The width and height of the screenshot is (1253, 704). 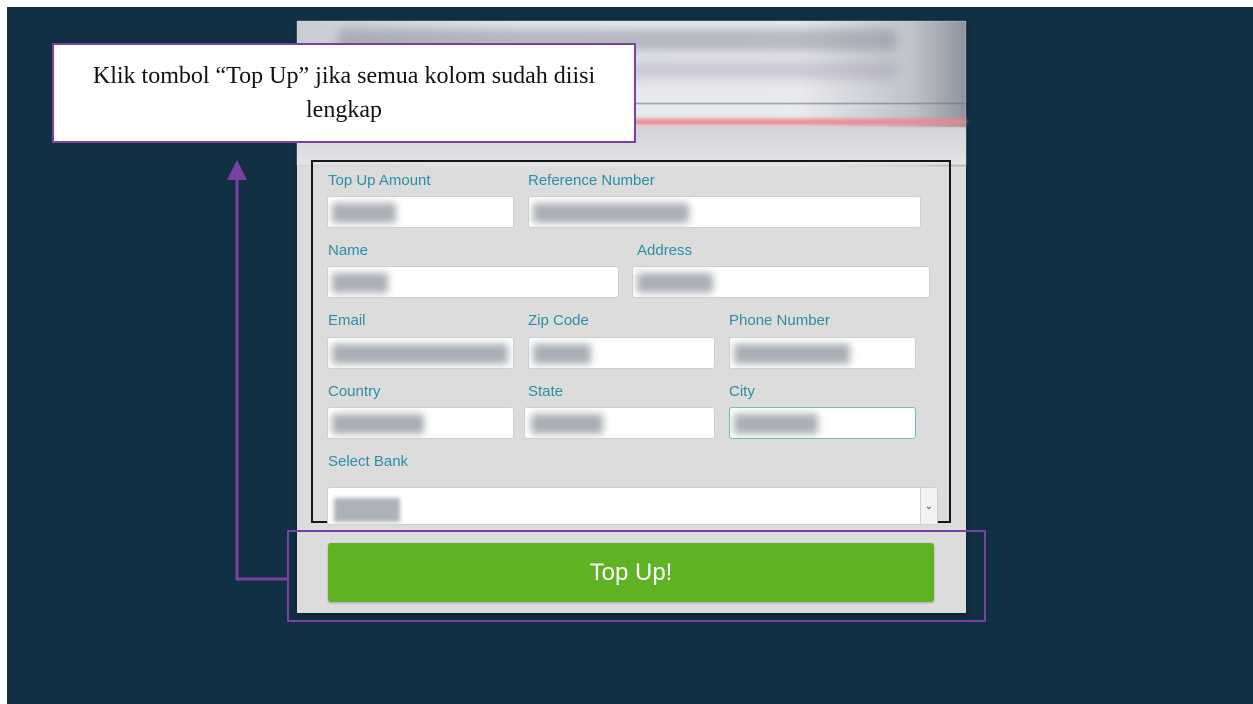 I want to click on label-zip-code: Zip Code, so click(x=558, y=320).